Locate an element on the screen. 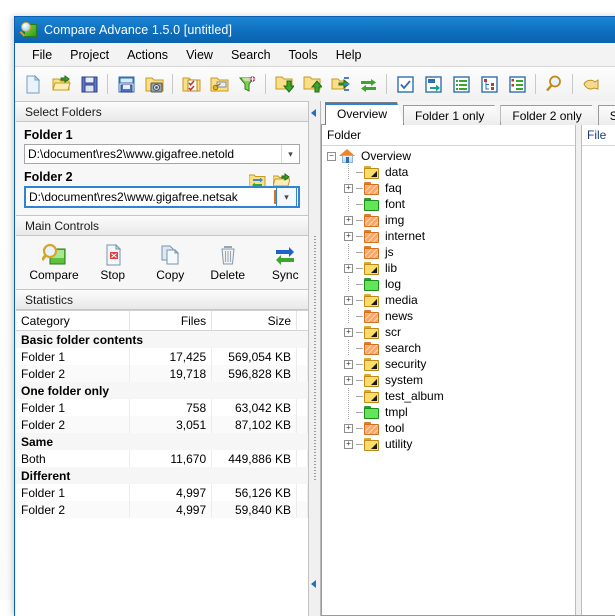  copy-button: Copy is located at coordinates (171, 263).